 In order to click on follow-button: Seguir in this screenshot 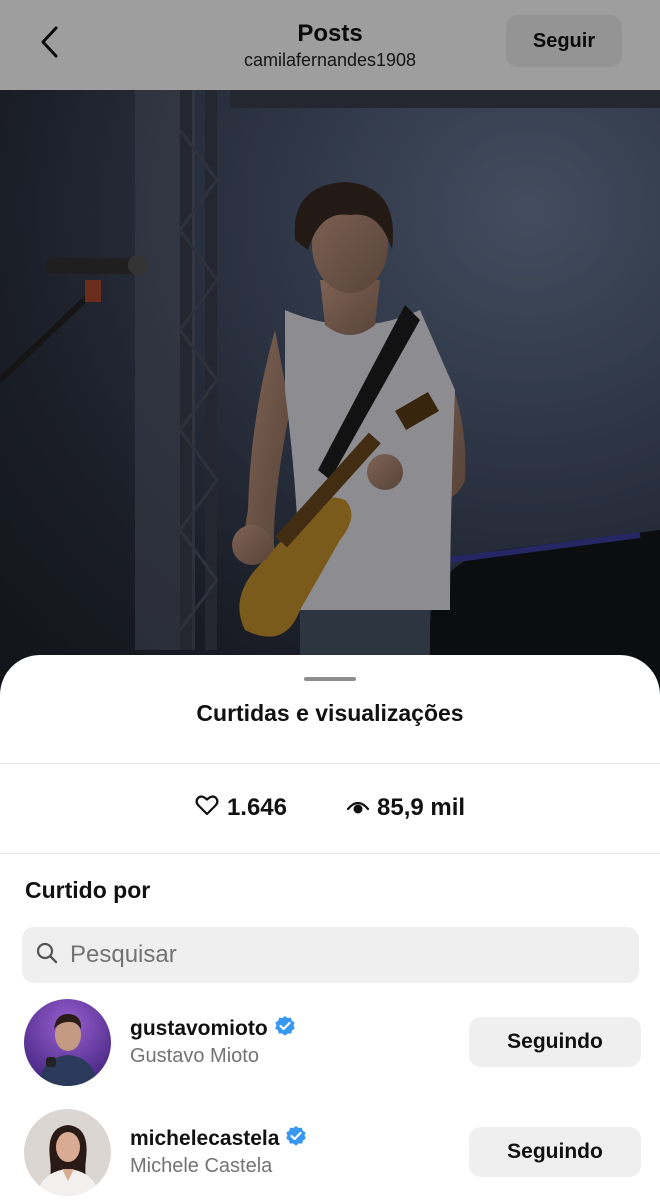, I will do `click(564, 41)`.